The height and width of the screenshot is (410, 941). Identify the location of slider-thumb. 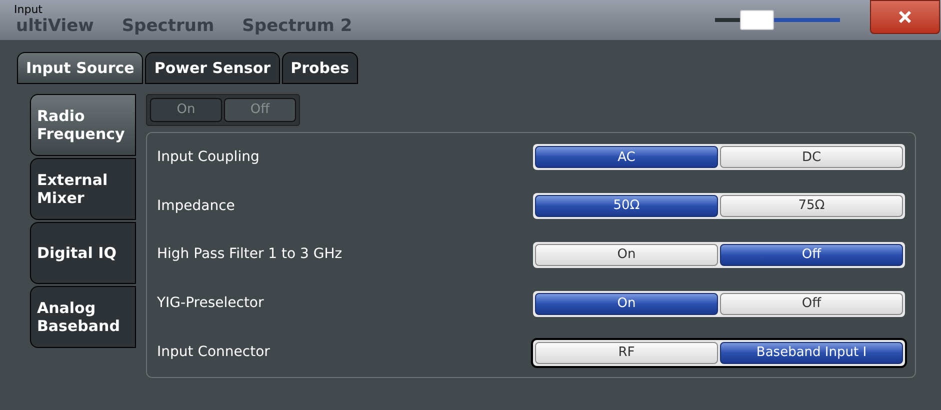
(757, 20).